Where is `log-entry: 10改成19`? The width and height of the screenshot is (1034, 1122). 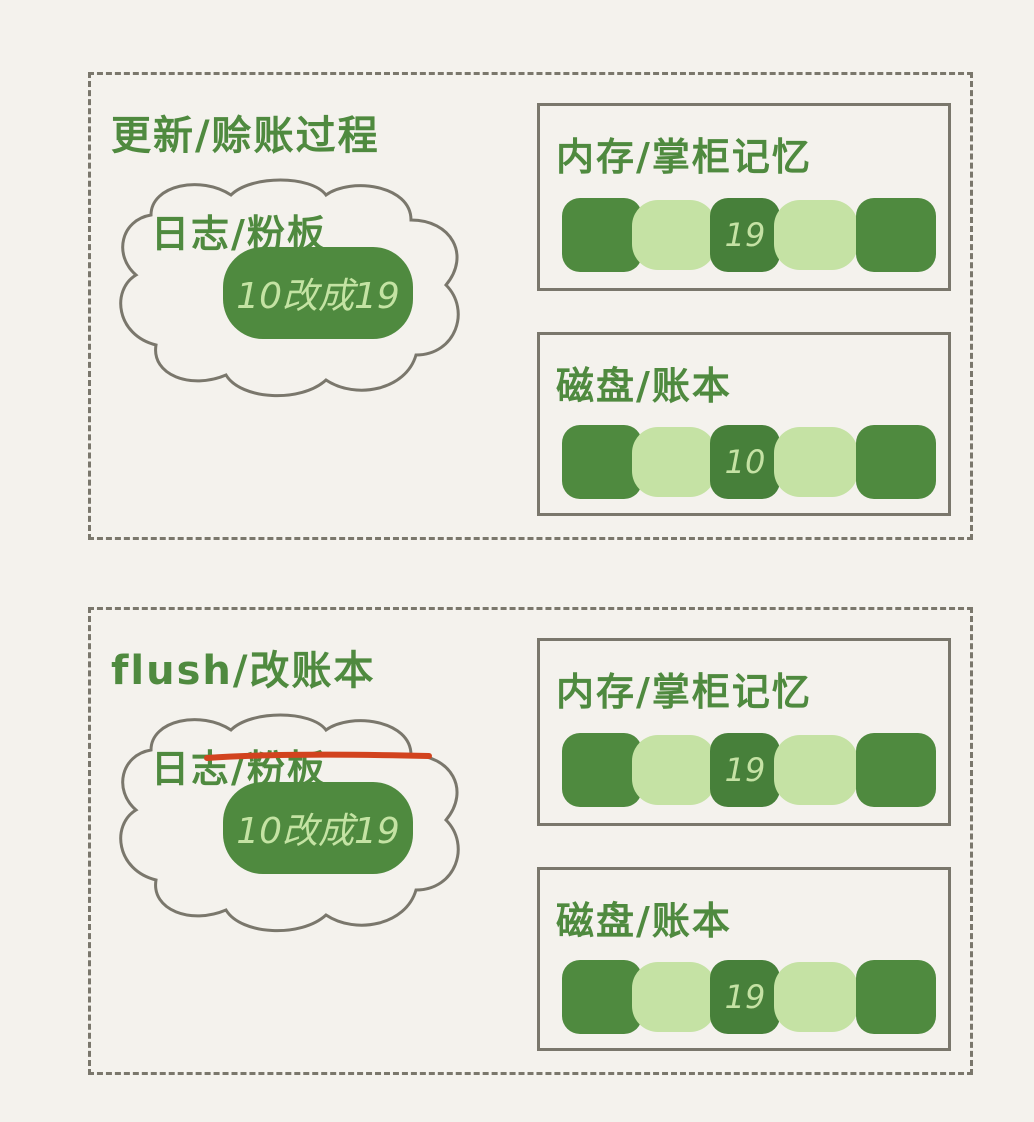 log-entry: 10改成19 is located at coordinates (318, 293).